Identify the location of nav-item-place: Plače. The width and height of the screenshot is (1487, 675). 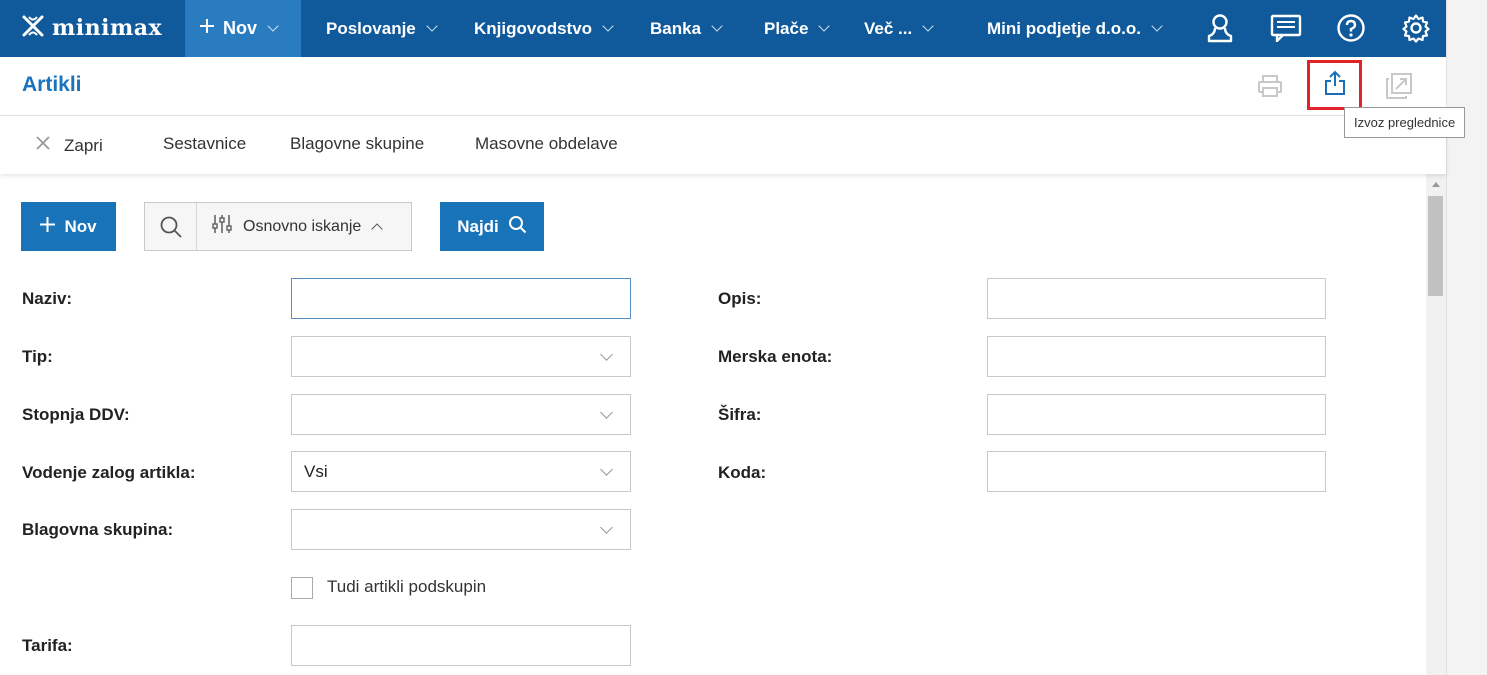
(797, 28).